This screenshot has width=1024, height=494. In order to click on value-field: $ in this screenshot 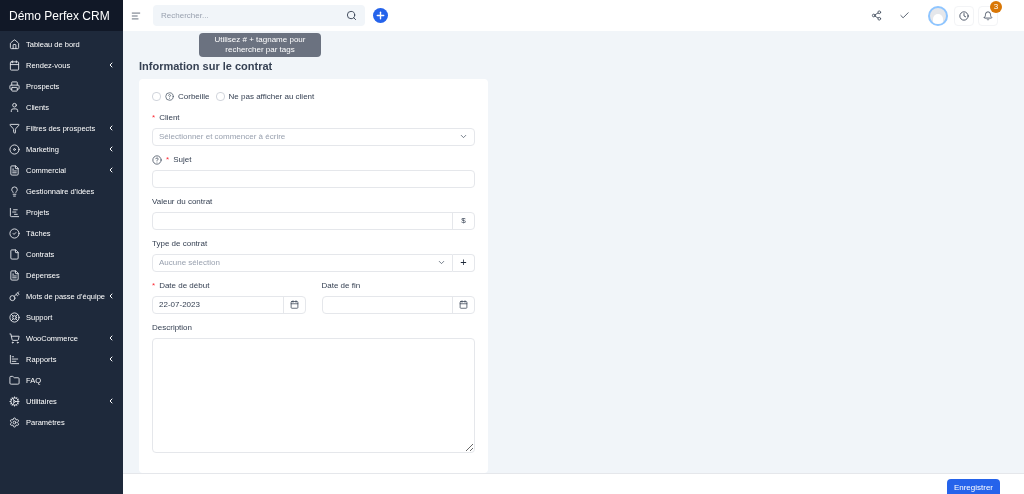, I will do `click(313, 220)`.